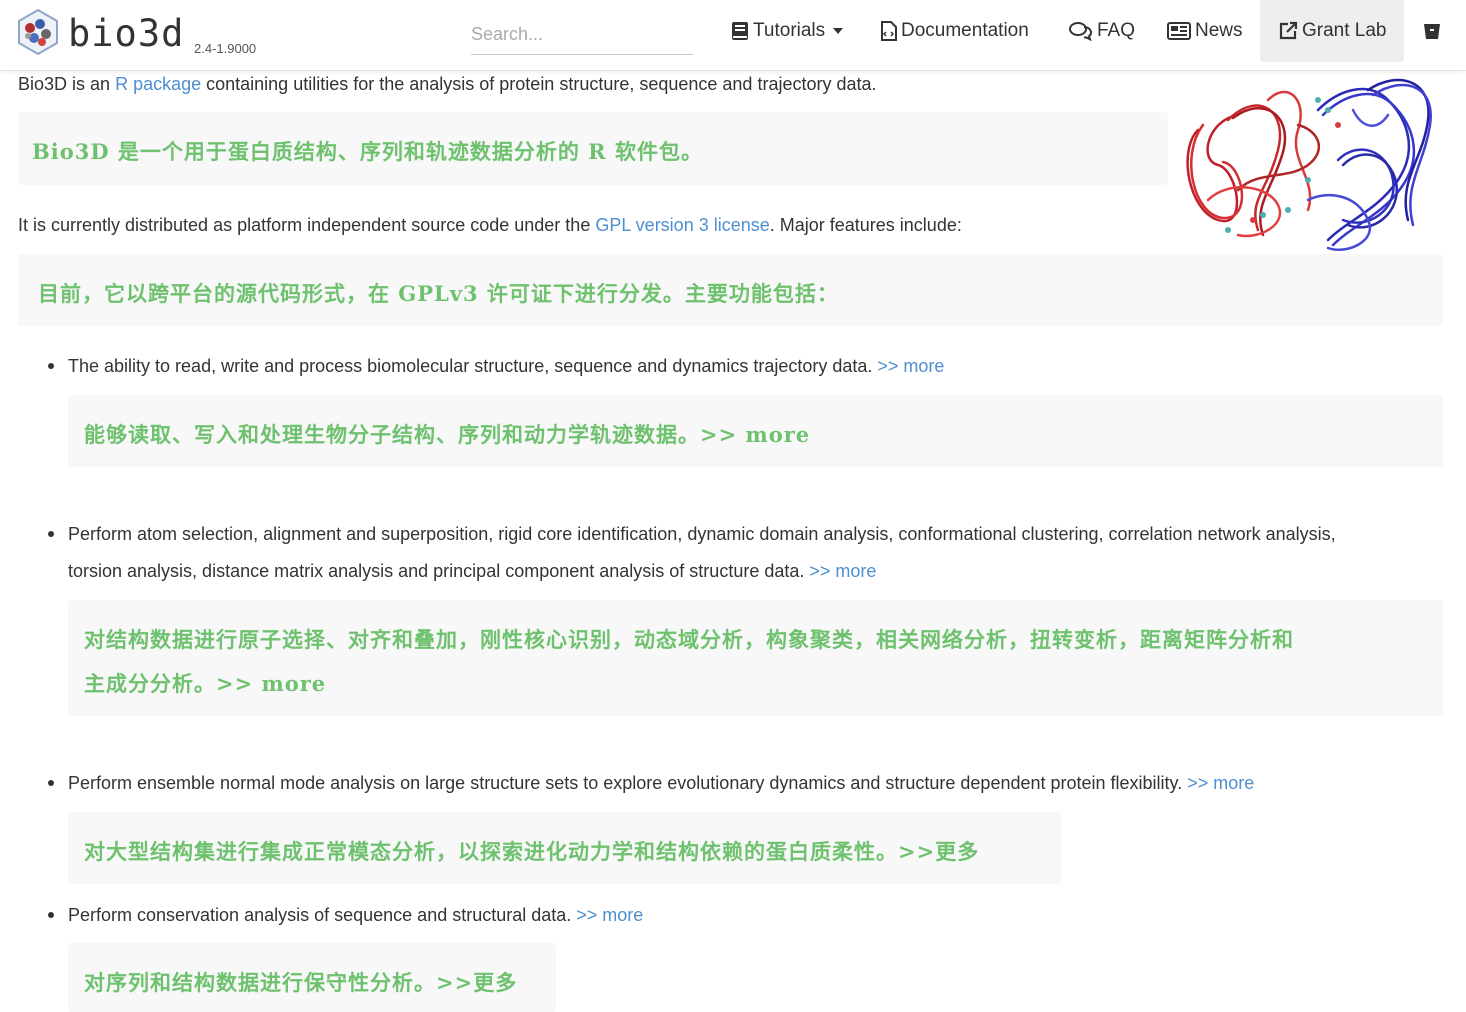 This screenshot has height=1012, width=1466. What do you see at coordinates (842, 571) in the screenshot?
I see `feature-2-more-link: >> more` at bounding box center [842, 571].